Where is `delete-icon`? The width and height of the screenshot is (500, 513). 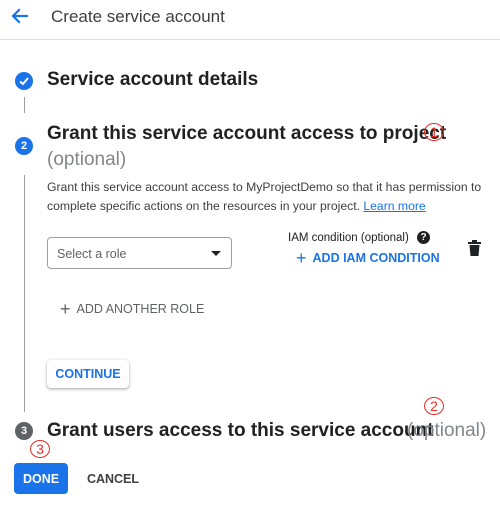
delete-icon is located at coordinates (474, 248).